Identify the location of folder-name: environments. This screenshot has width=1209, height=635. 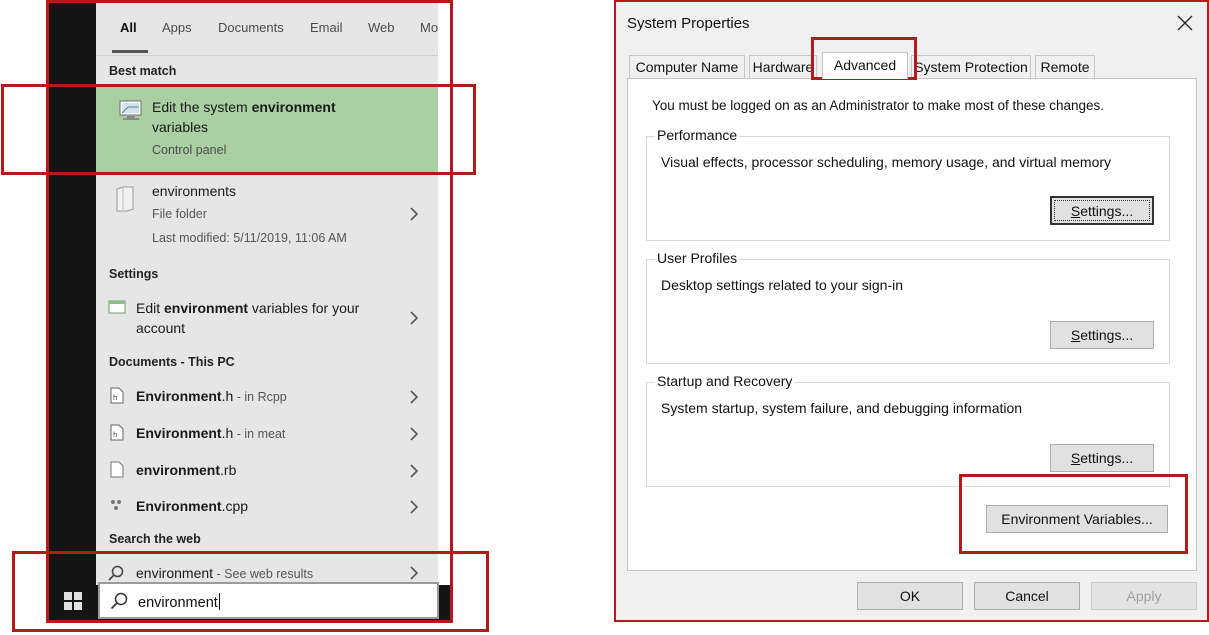
(194, 191).